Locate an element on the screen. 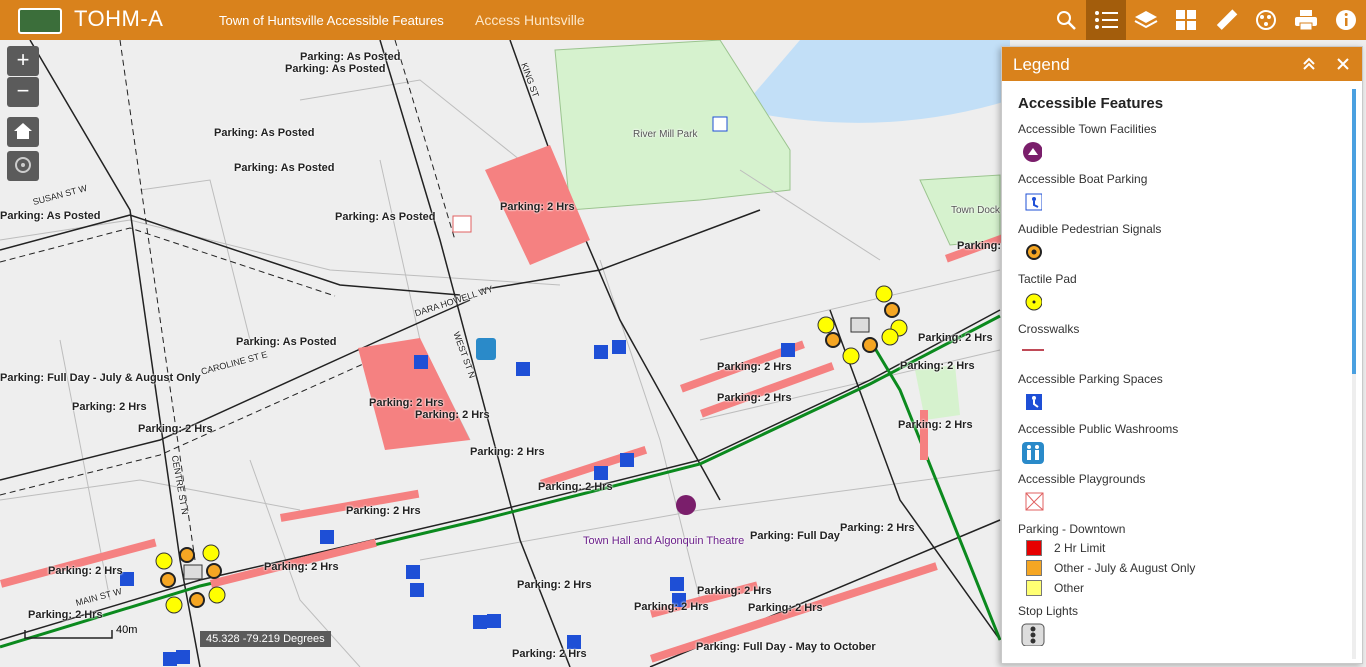 This screenshot has width=1366, height=667. legend-swatch-row: Other - July & August Only is located at coordinates (1182, 568).